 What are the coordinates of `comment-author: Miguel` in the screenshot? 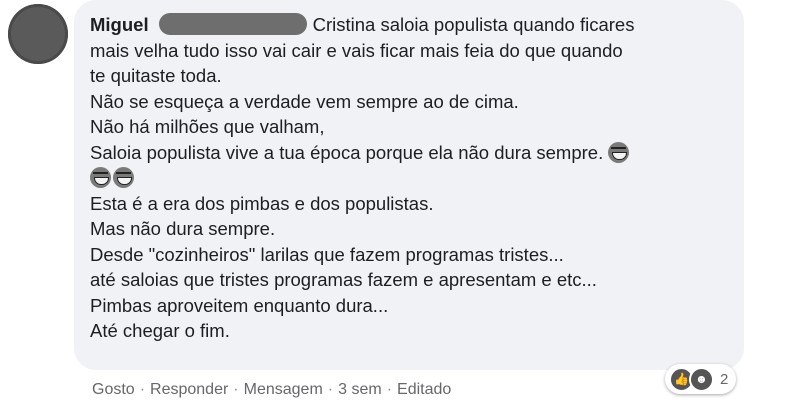 It's located at (119, 24).